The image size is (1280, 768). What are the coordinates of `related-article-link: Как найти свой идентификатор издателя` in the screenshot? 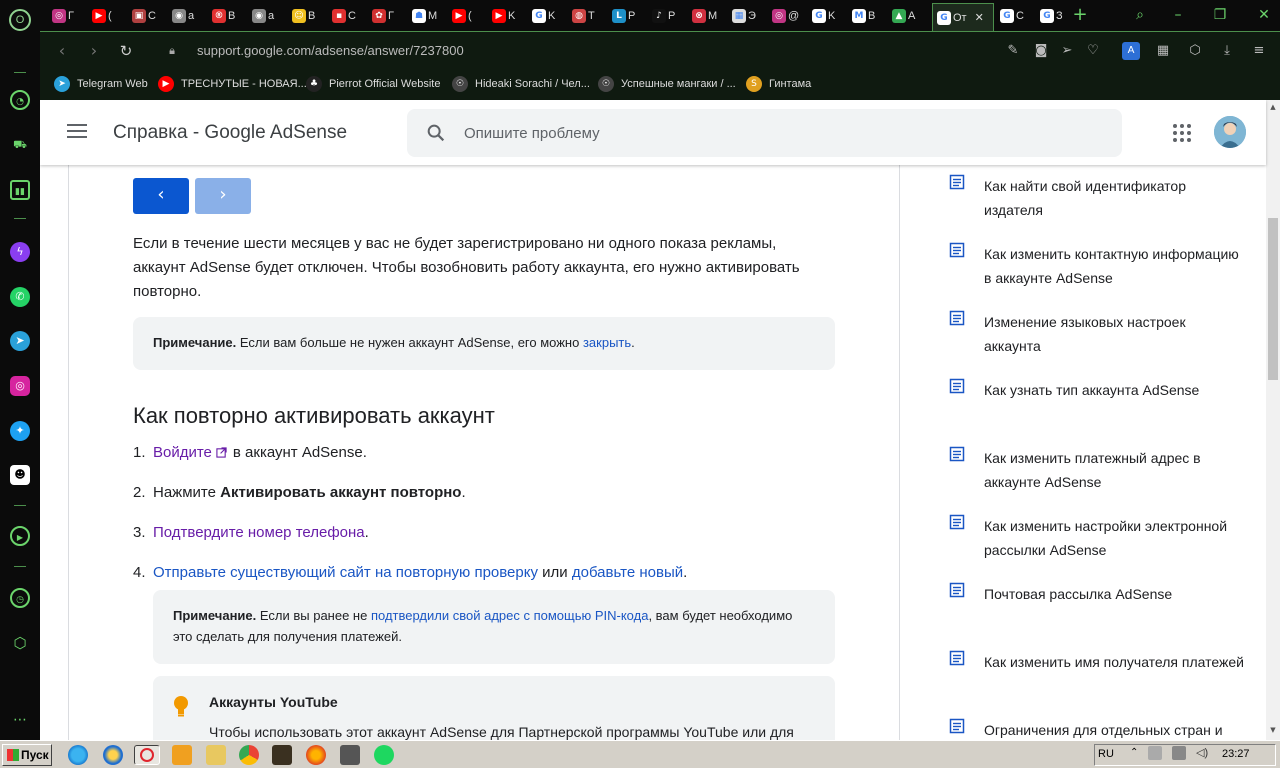 It's located at (1099, 198).